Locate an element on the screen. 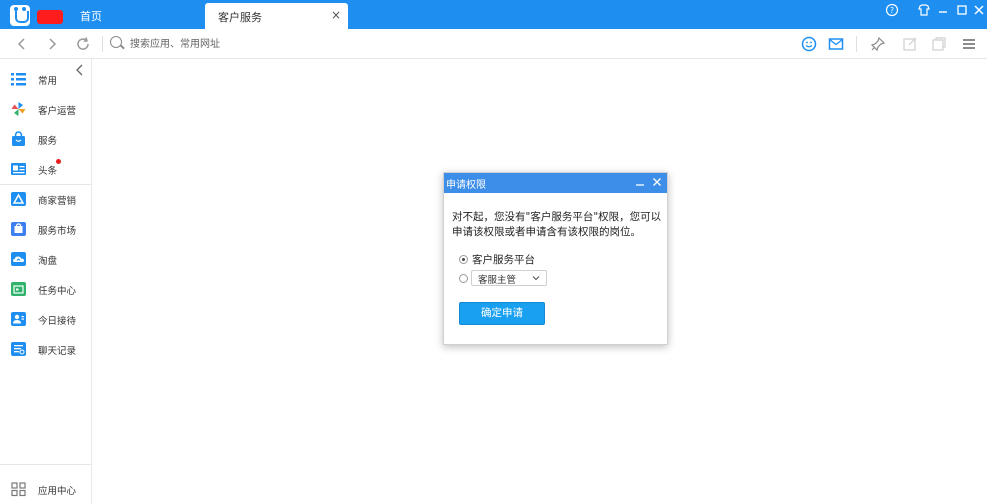  search-icon is located at coordinates (116, 42).